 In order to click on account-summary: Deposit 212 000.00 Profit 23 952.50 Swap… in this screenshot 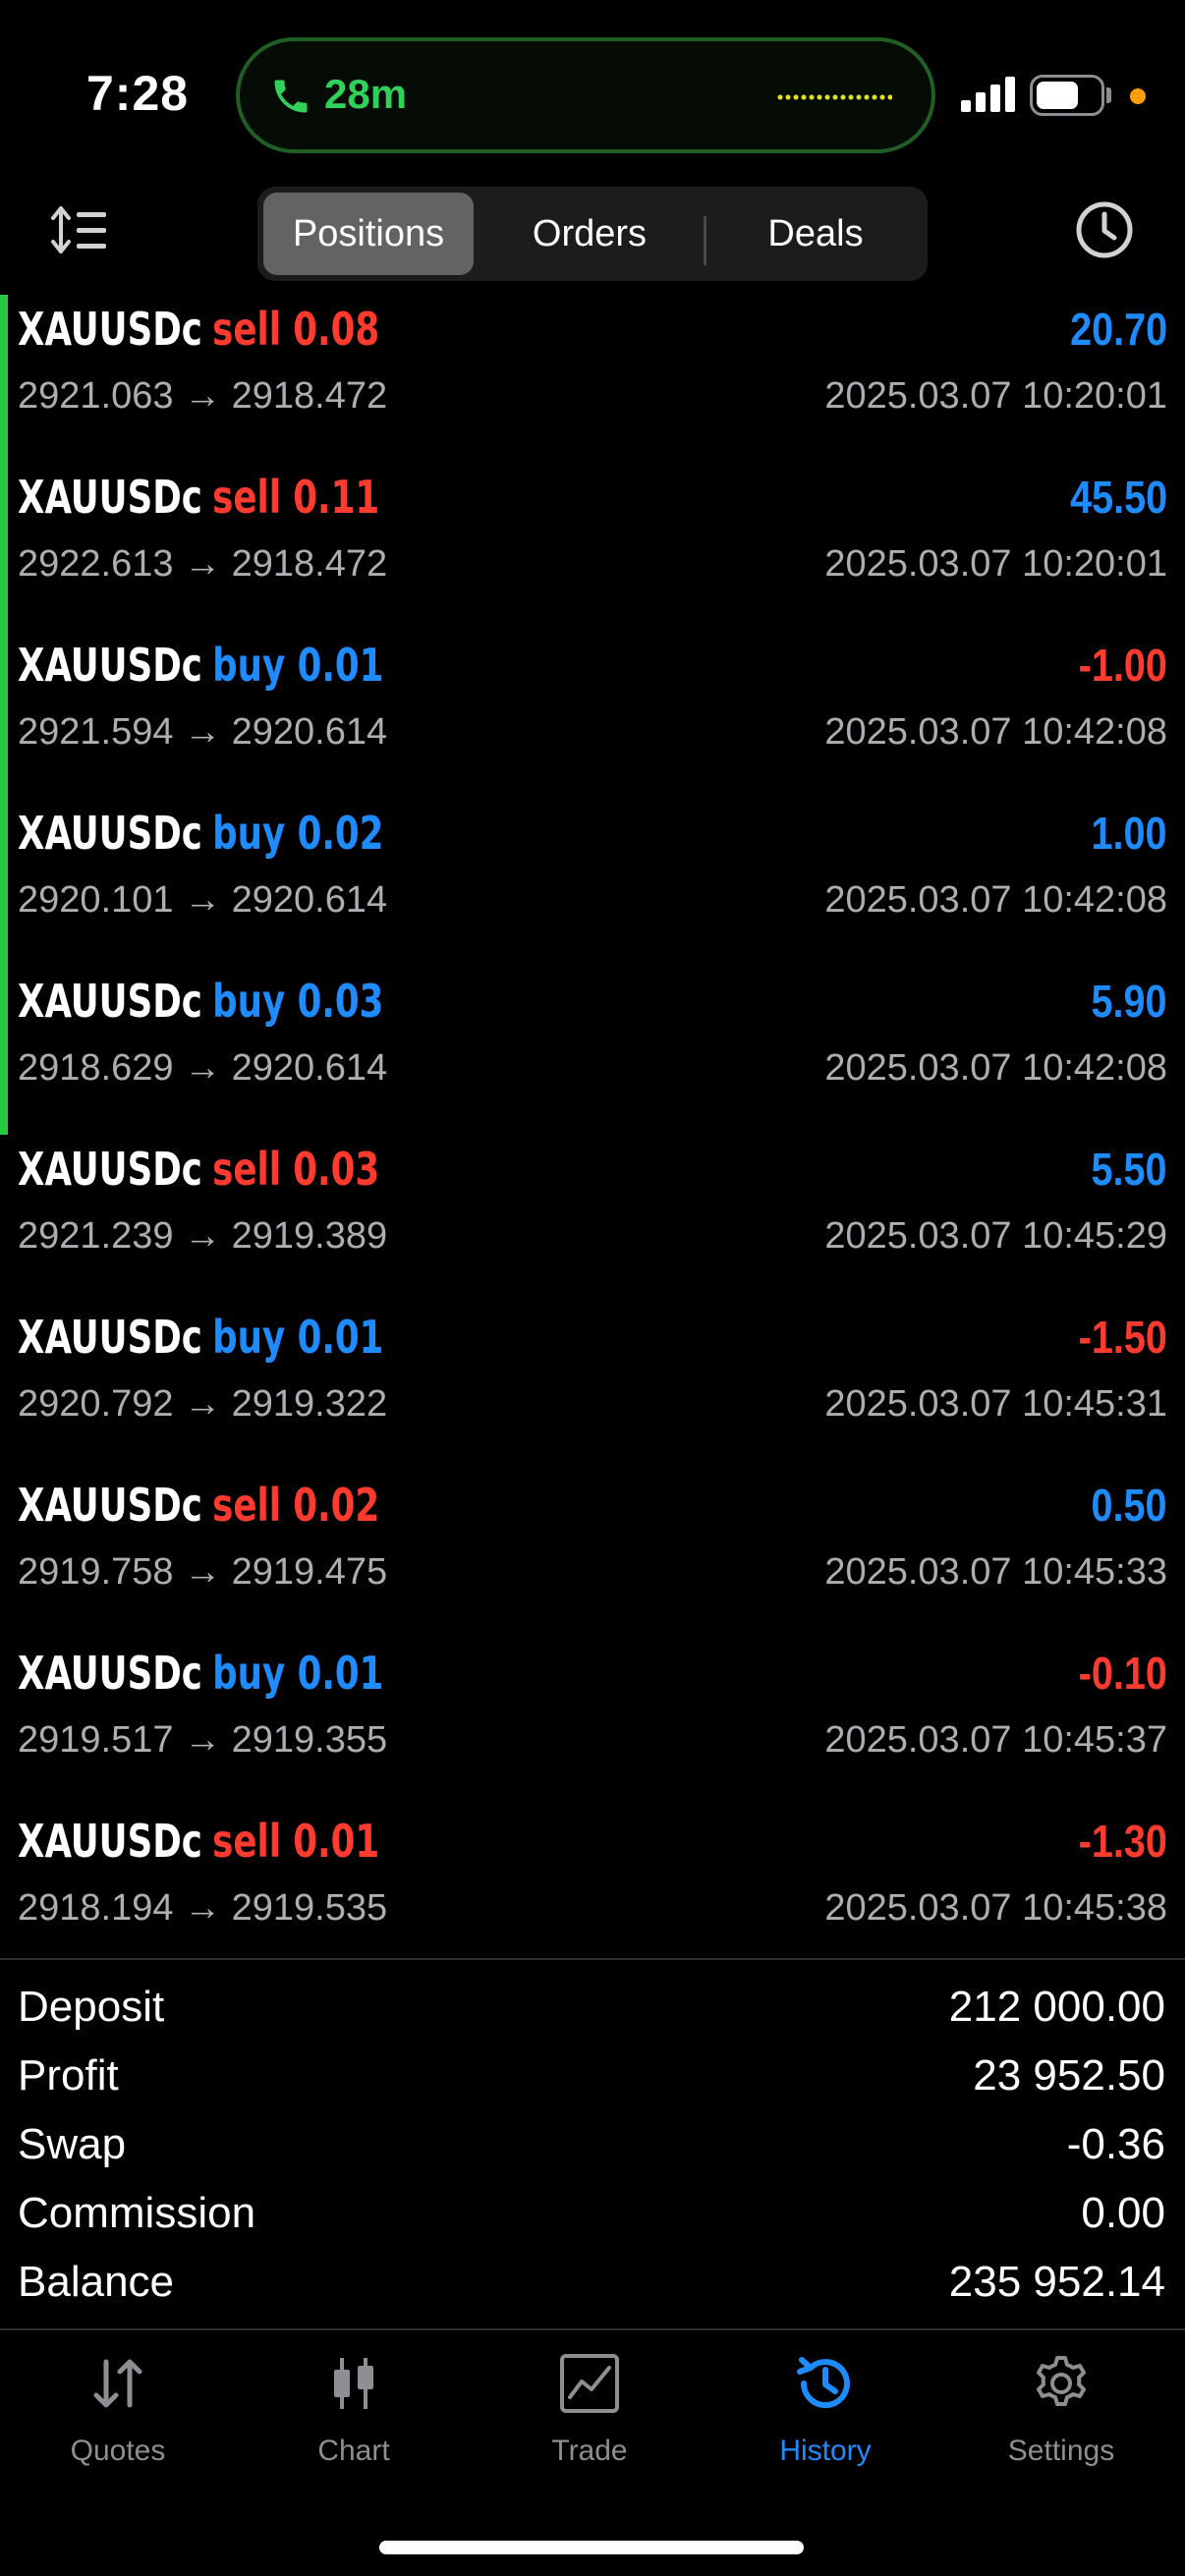, I will do `click(592, 2145)`.